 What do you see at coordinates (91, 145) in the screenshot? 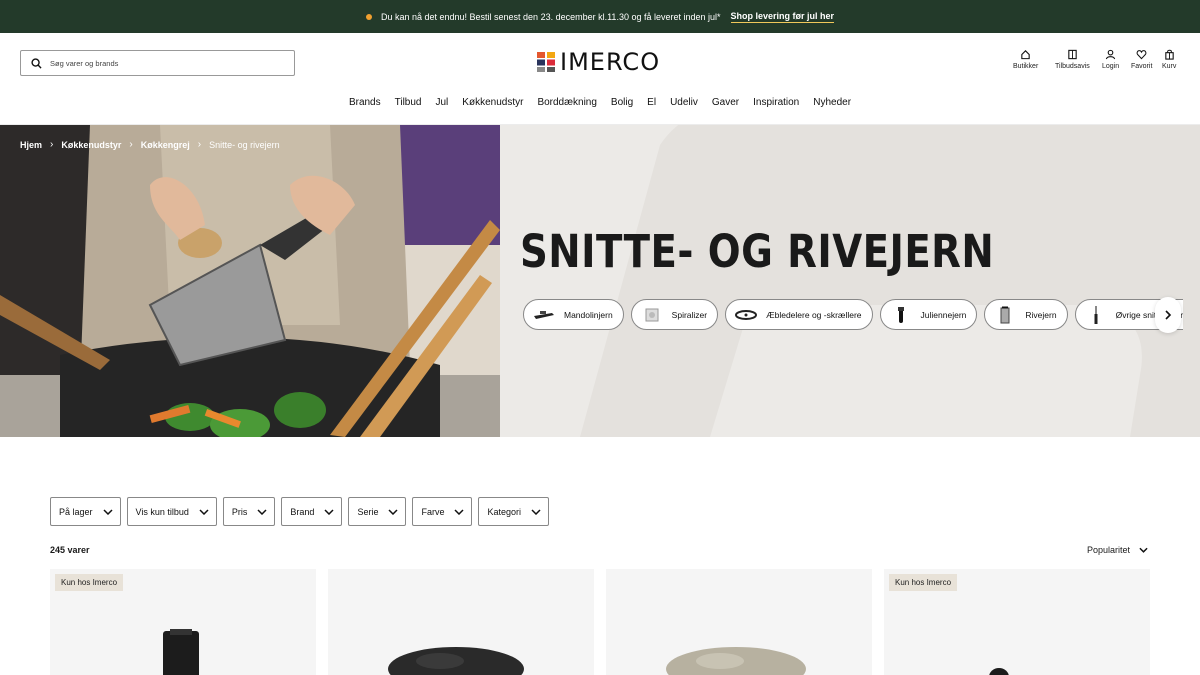
I see `breadcrumb-kokkenudstyr: Køkkenudstyr` at bounding box center [91, 145].